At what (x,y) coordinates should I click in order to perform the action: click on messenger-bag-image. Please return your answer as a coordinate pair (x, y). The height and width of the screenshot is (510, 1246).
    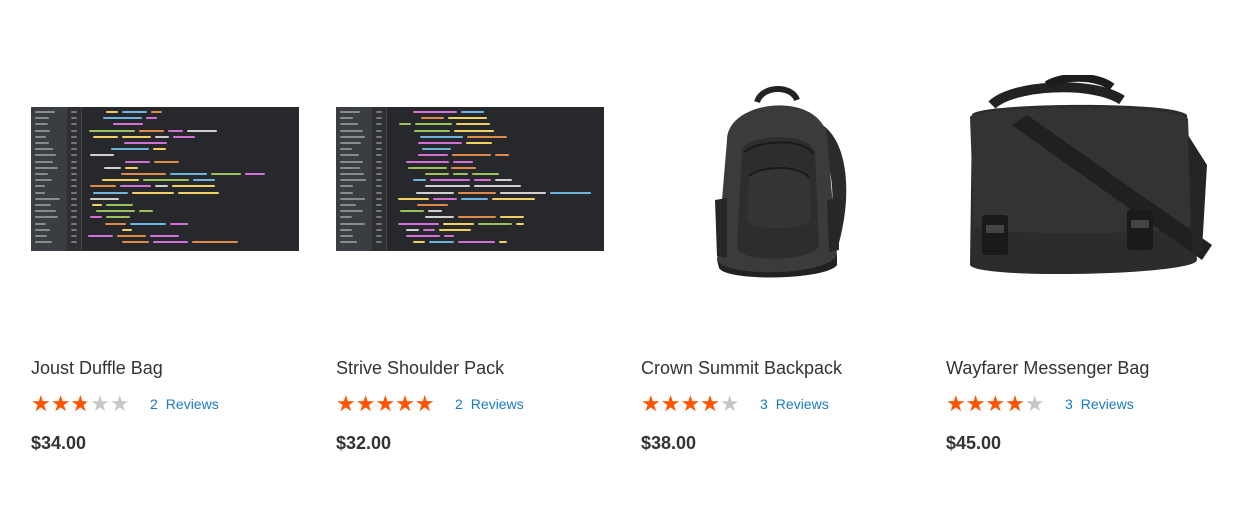
    Looking at the image, I should click on (1091, 175).